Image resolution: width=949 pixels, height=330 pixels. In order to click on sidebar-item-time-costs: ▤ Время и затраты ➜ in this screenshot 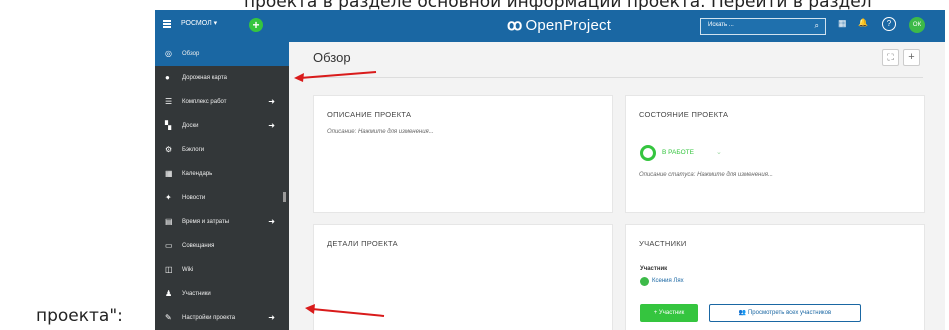, I will do `click(222, 222)`.